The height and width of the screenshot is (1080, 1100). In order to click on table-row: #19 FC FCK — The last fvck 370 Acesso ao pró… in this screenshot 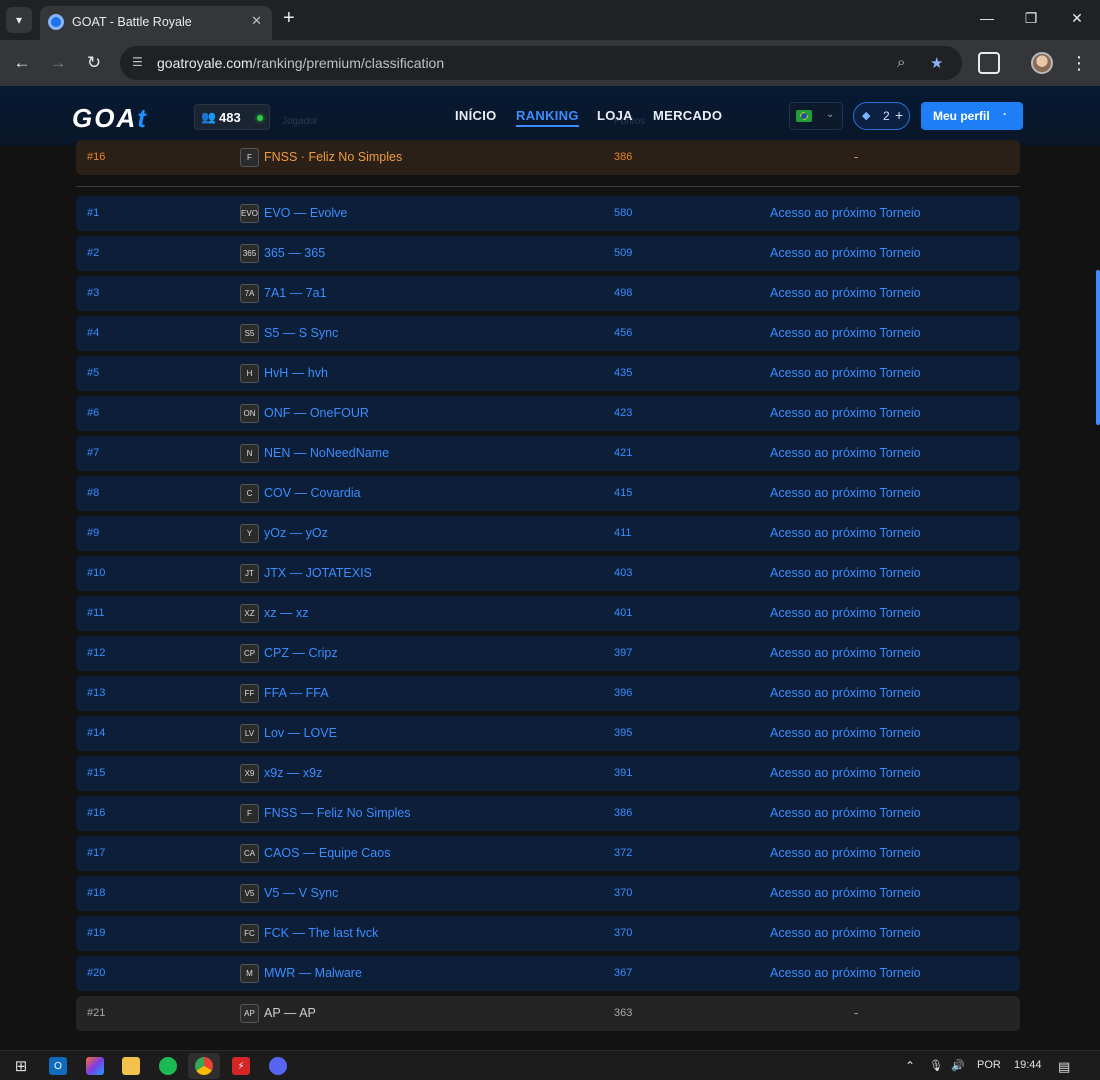, I will do `click(548, 933)`.